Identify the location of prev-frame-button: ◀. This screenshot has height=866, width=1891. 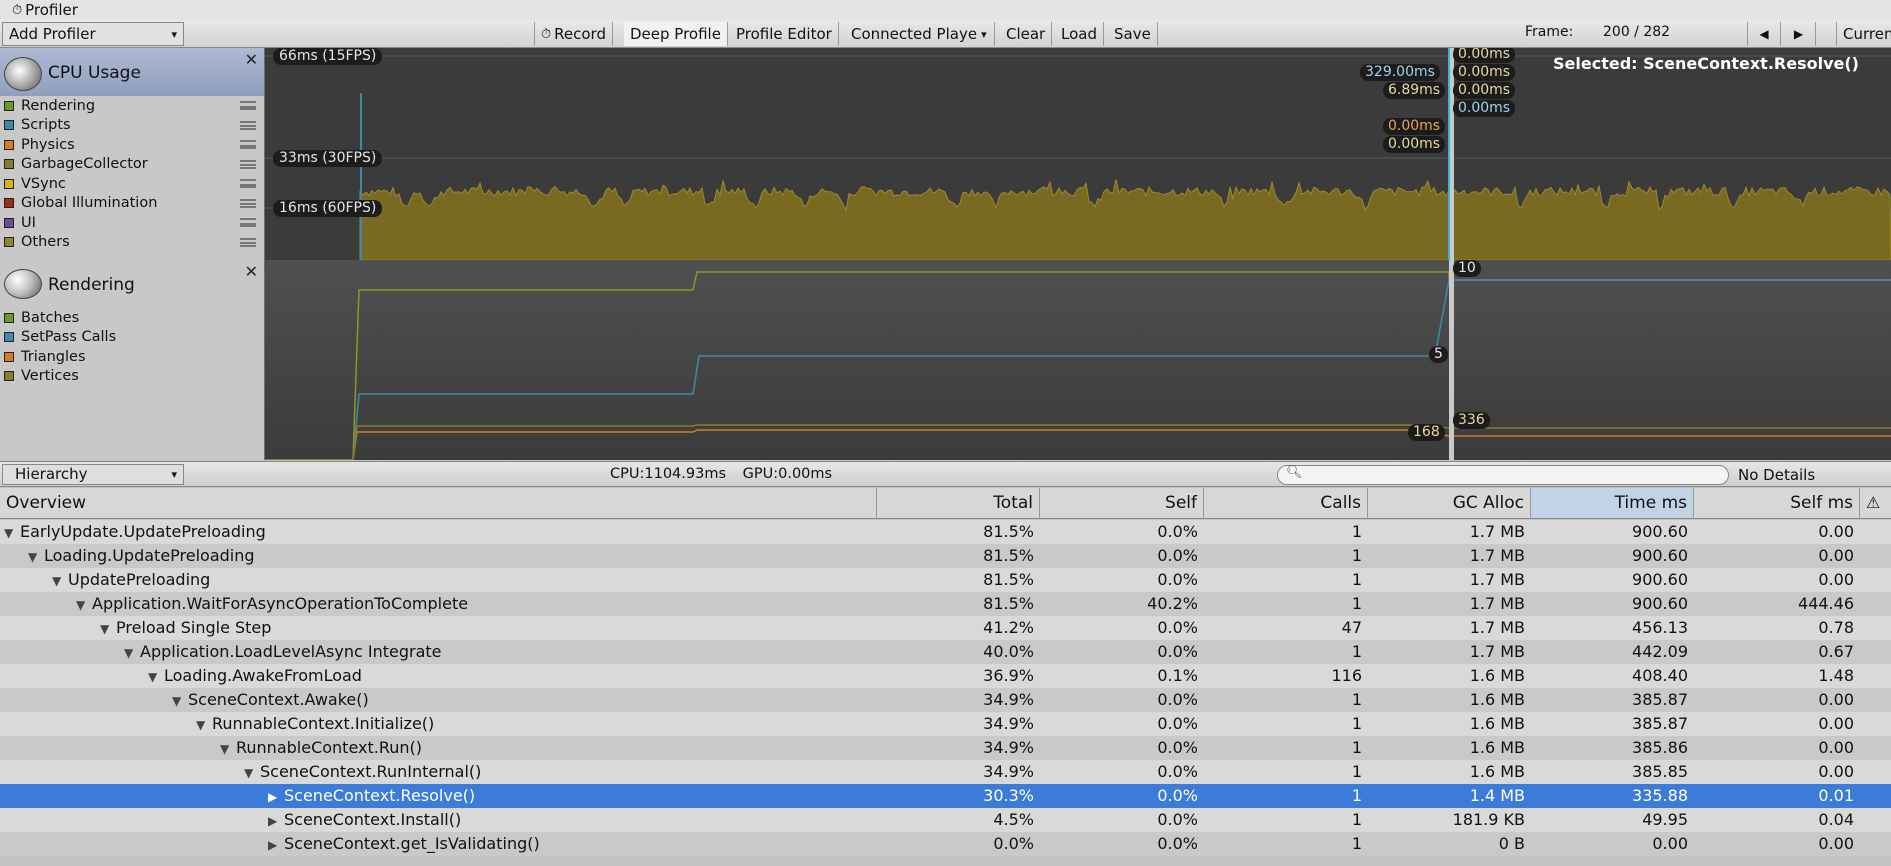
(1764, 34).